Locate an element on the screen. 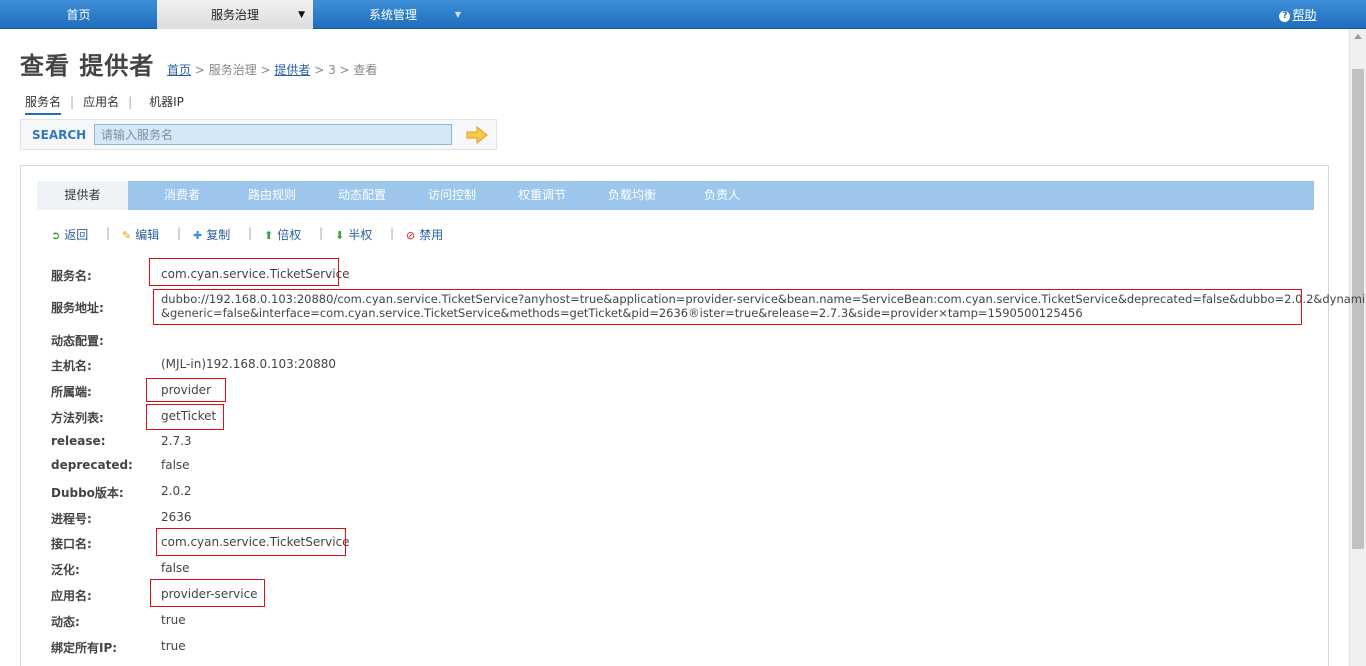 The height and width of the screenshot is (666, 1366). tab-access-control: 访问控制 is located at coordinates (452, 195).